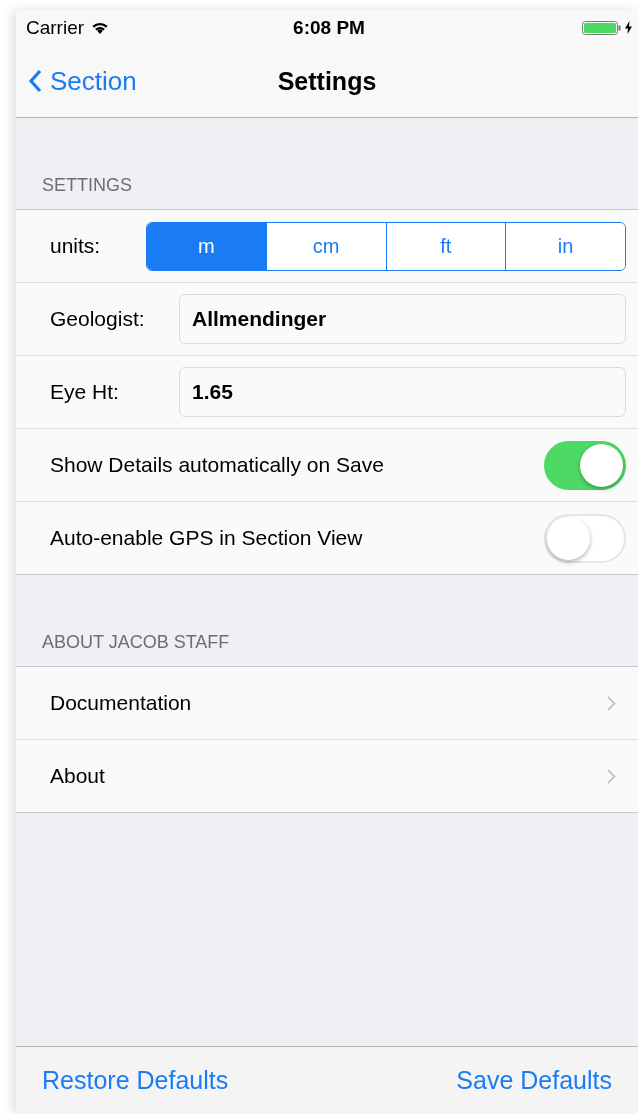  What do you see at coordinates (35, 81) in the screenshot?
I see `back-chevron-icon` at bounding box center [35, 81].